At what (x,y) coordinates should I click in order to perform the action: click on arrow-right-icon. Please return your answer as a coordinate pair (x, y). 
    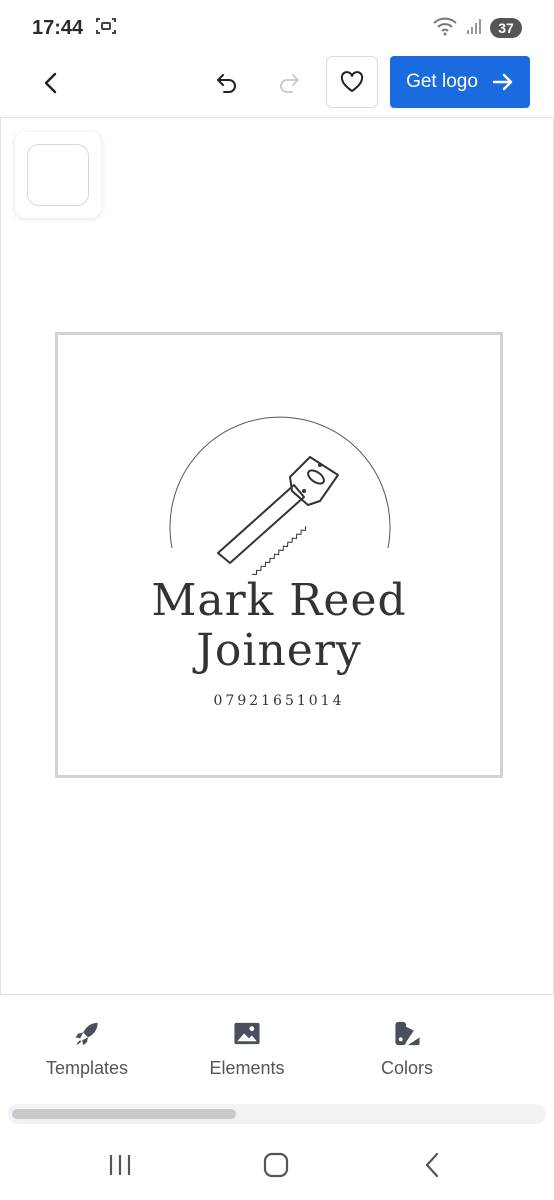
    Looking at the image, I should click on (502, 82).